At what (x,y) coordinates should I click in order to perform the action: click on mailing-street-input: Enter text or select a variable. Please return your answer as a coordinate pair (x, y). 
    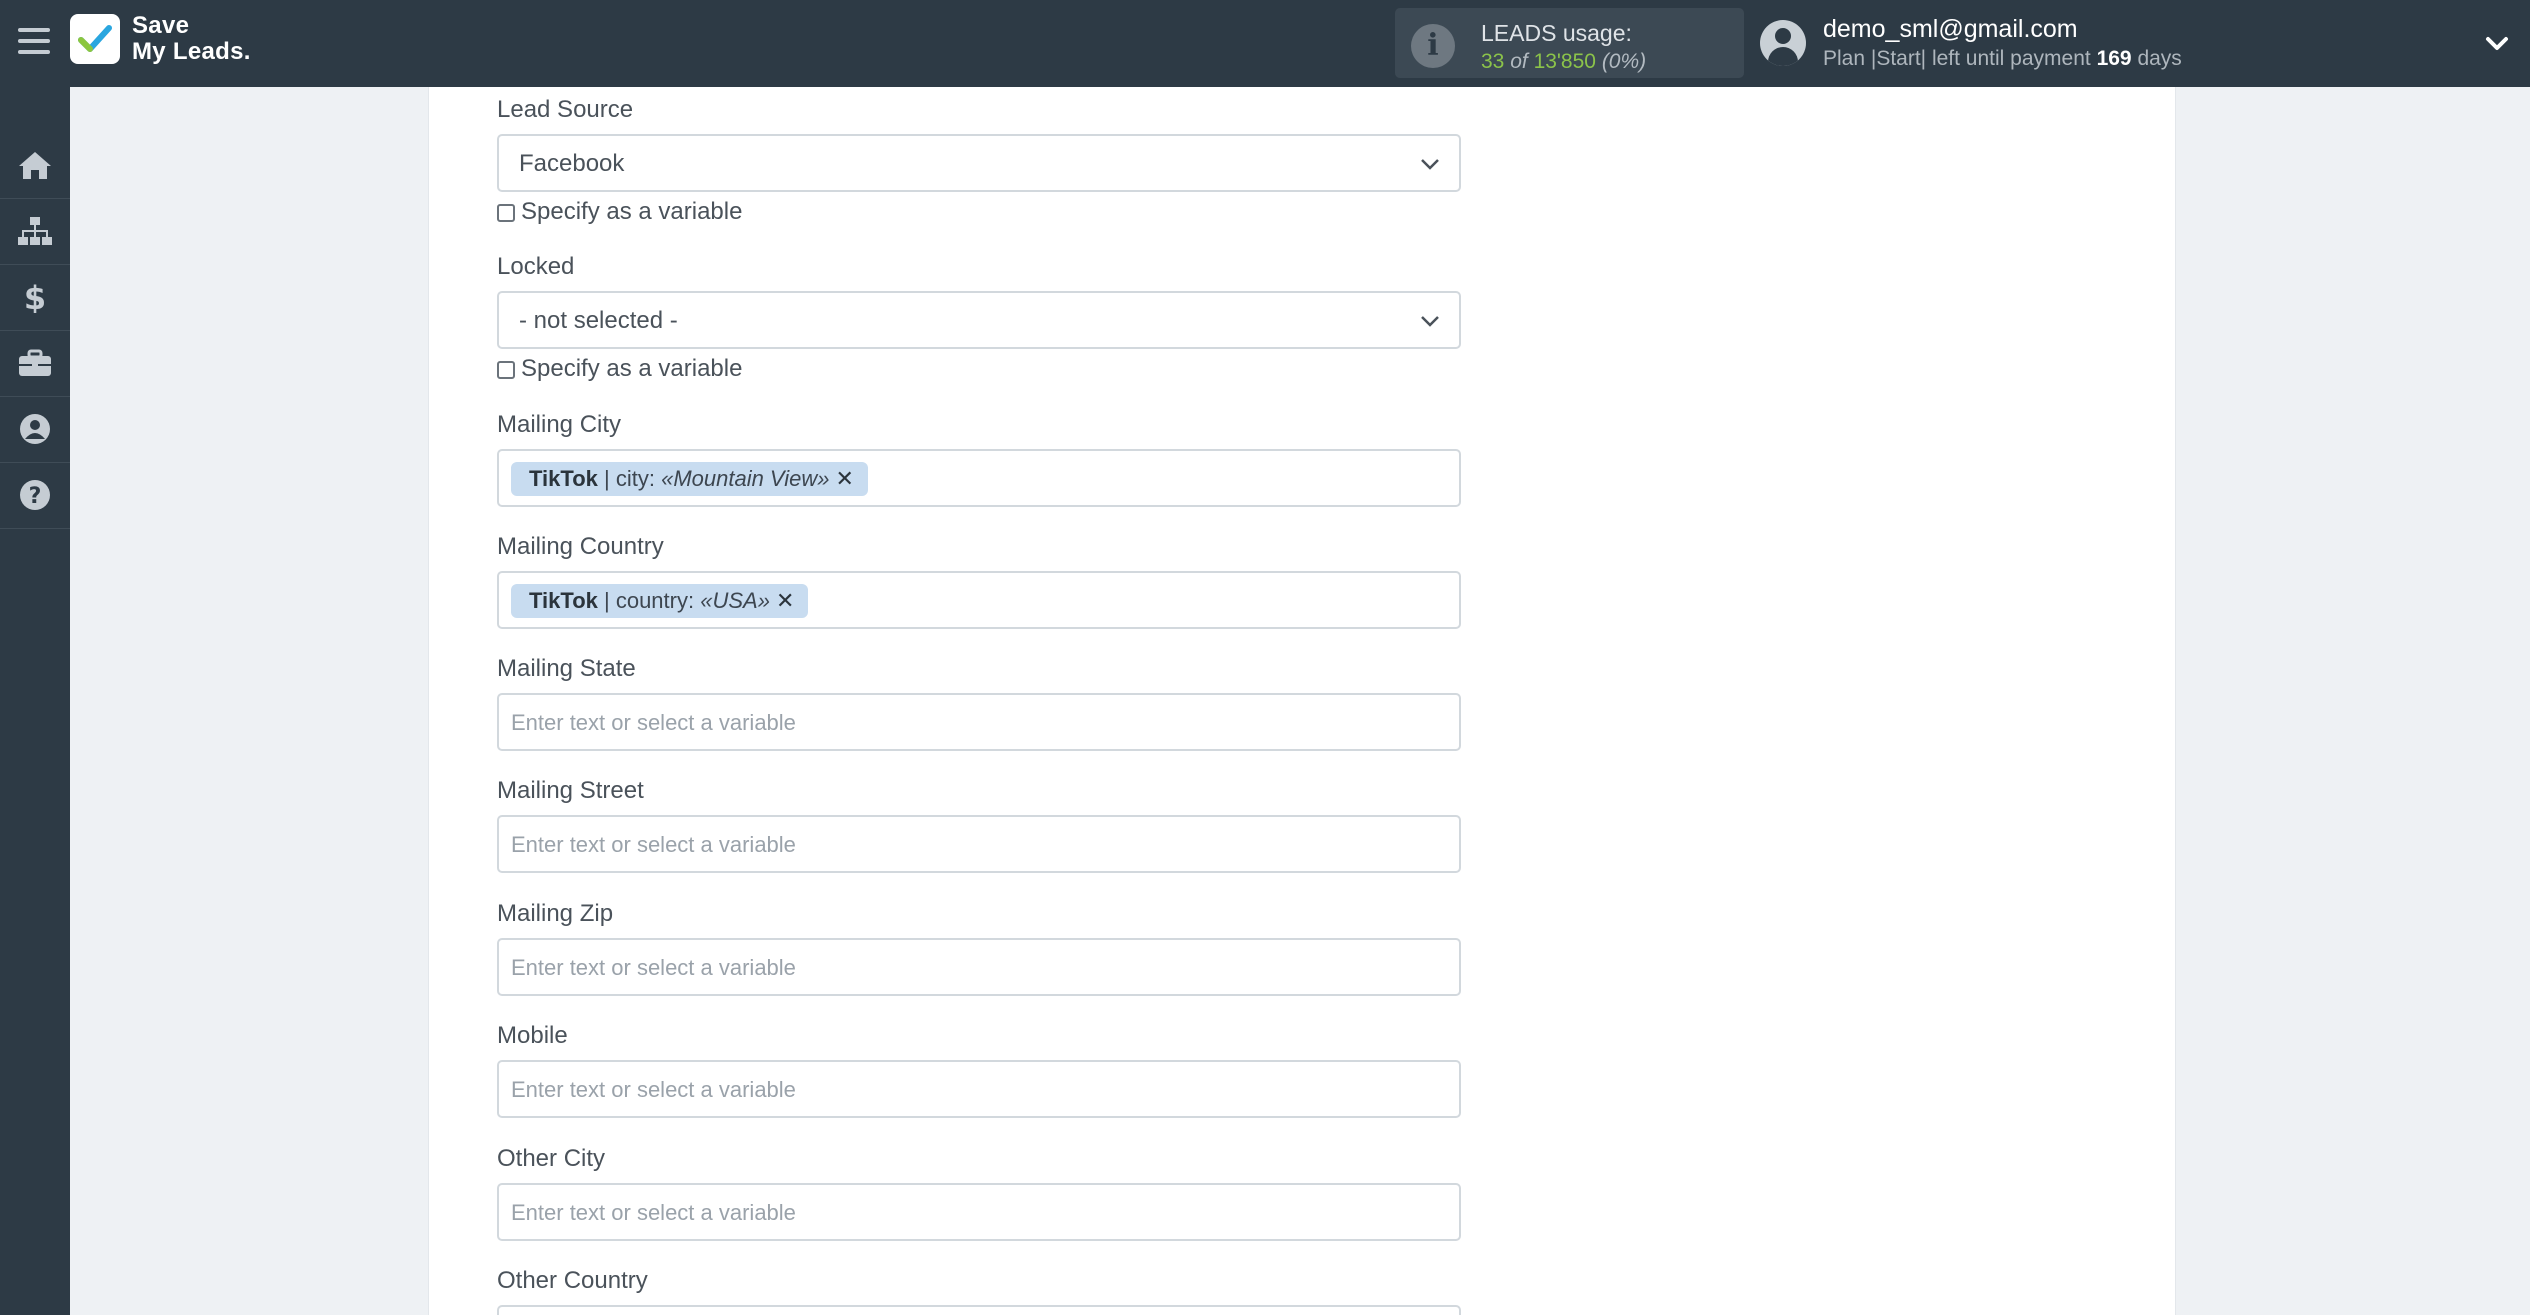
    Looking at the image, I should click on (979, 844).